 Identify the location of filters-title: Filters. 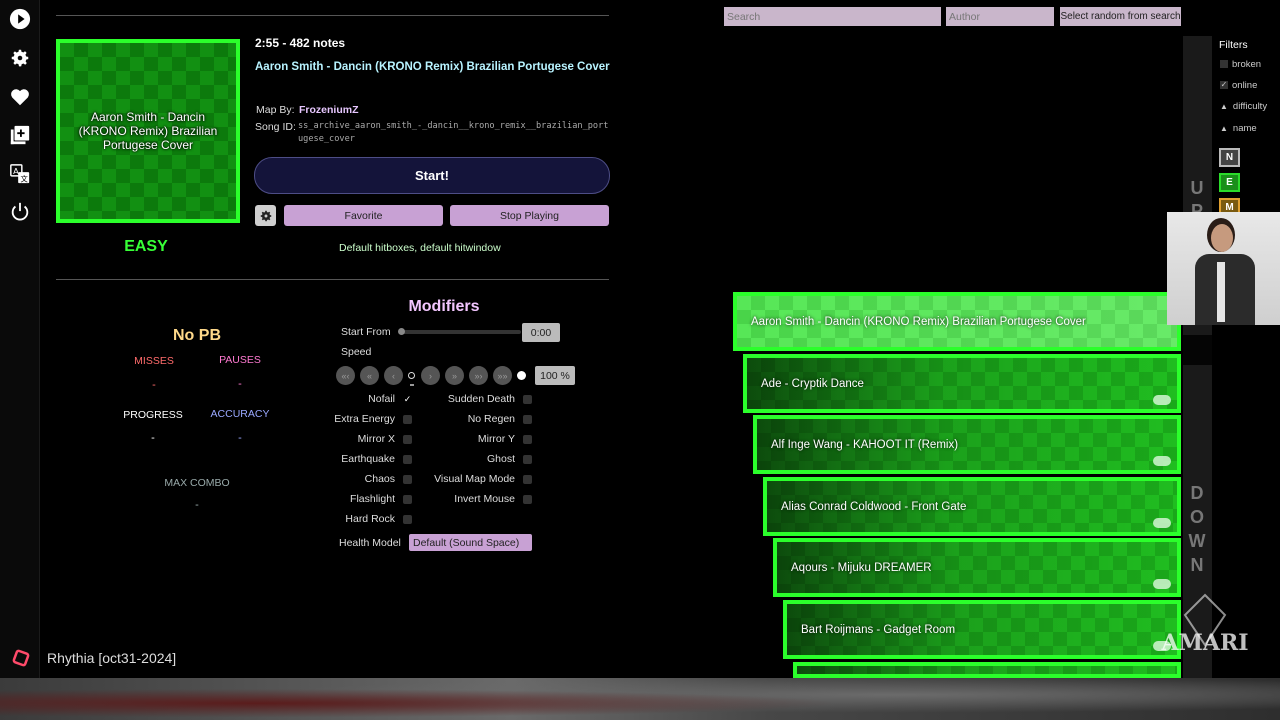
(1233, 45).